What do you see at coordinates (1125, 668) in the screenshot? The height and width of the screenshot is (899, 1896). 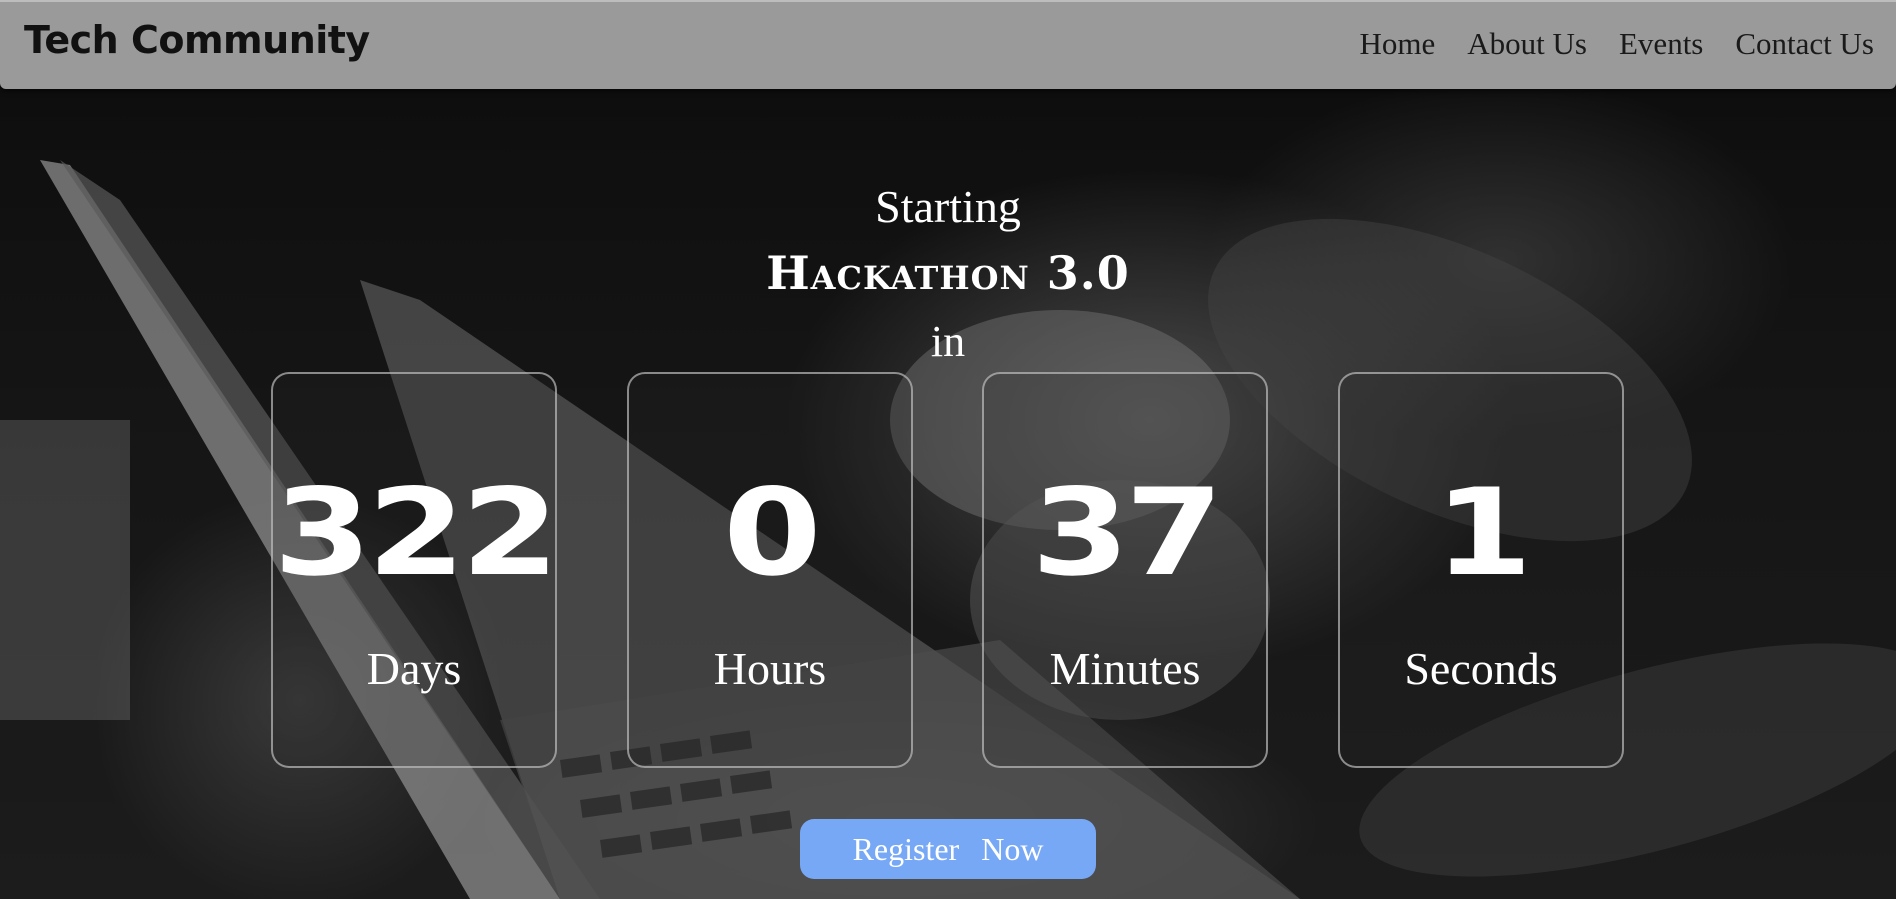 I see `minutes-label: Minutes` at bounding box center [1125, 668].